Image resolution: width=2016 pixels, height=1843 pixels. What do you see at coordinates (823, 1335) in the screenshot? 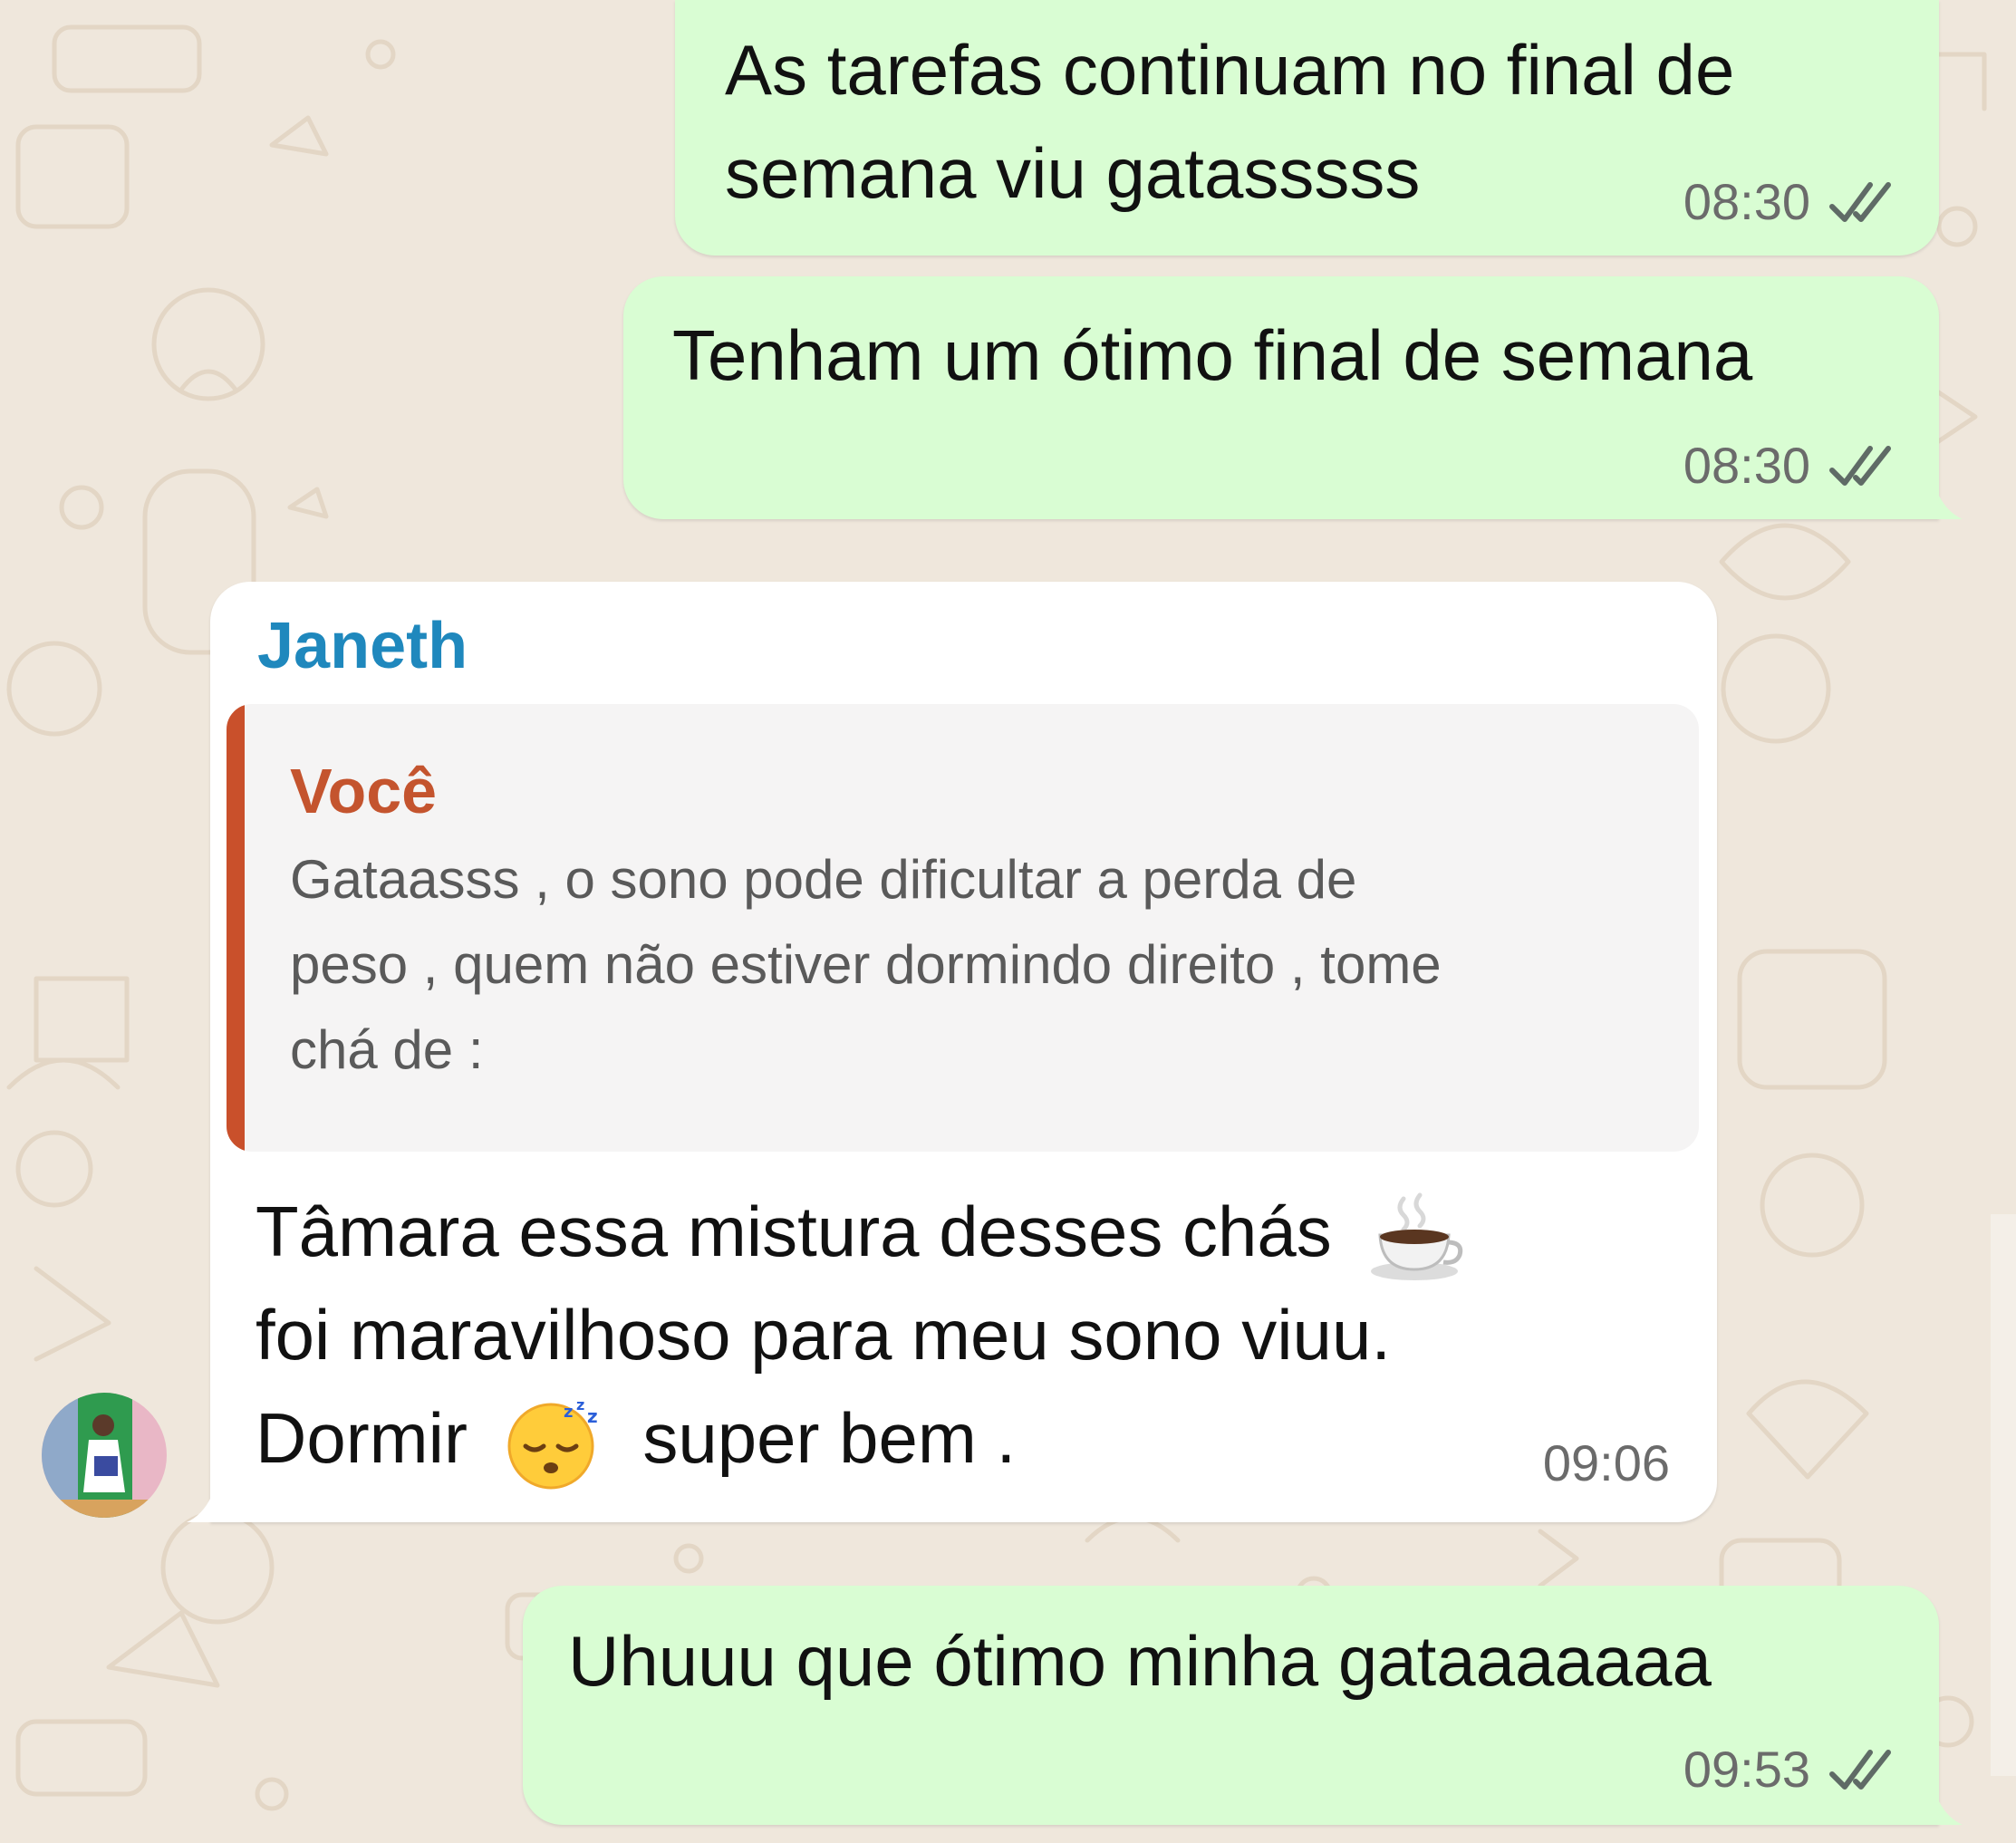
I see `message-line: foi maravilhoso para meu sono viuu.` at bounding box center [823, 1335].